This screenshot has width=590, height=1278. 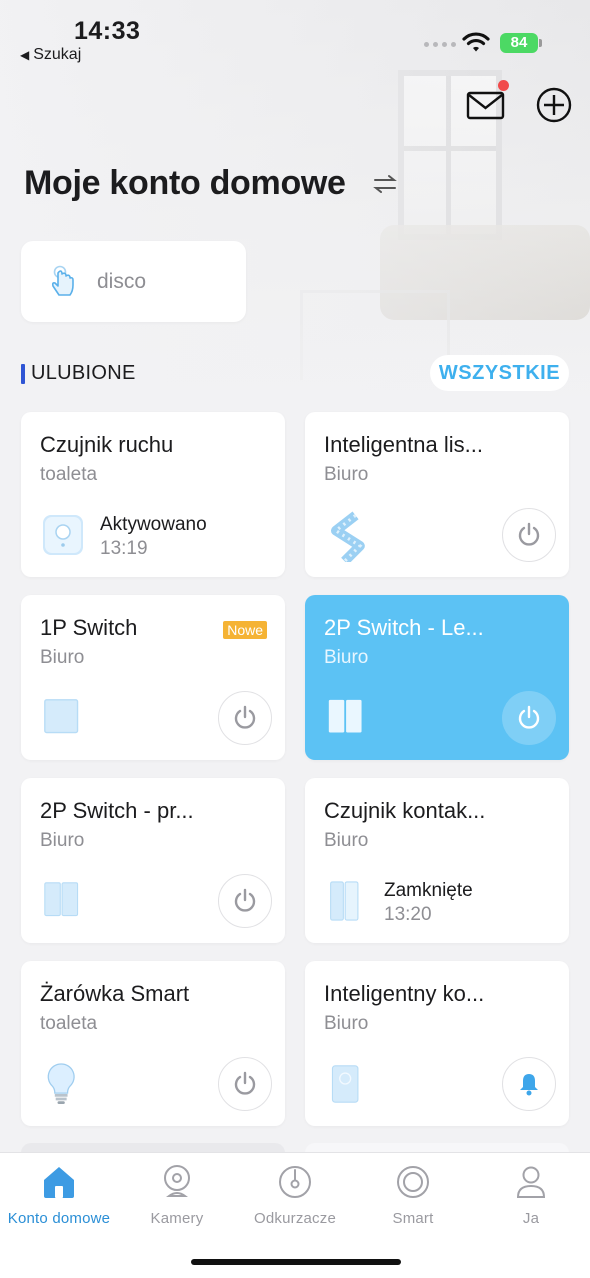 What do you see at coordinates (153, 524) in the screenshot?
I see `device-state: Aktywowano` at bounding box center [153, 524].